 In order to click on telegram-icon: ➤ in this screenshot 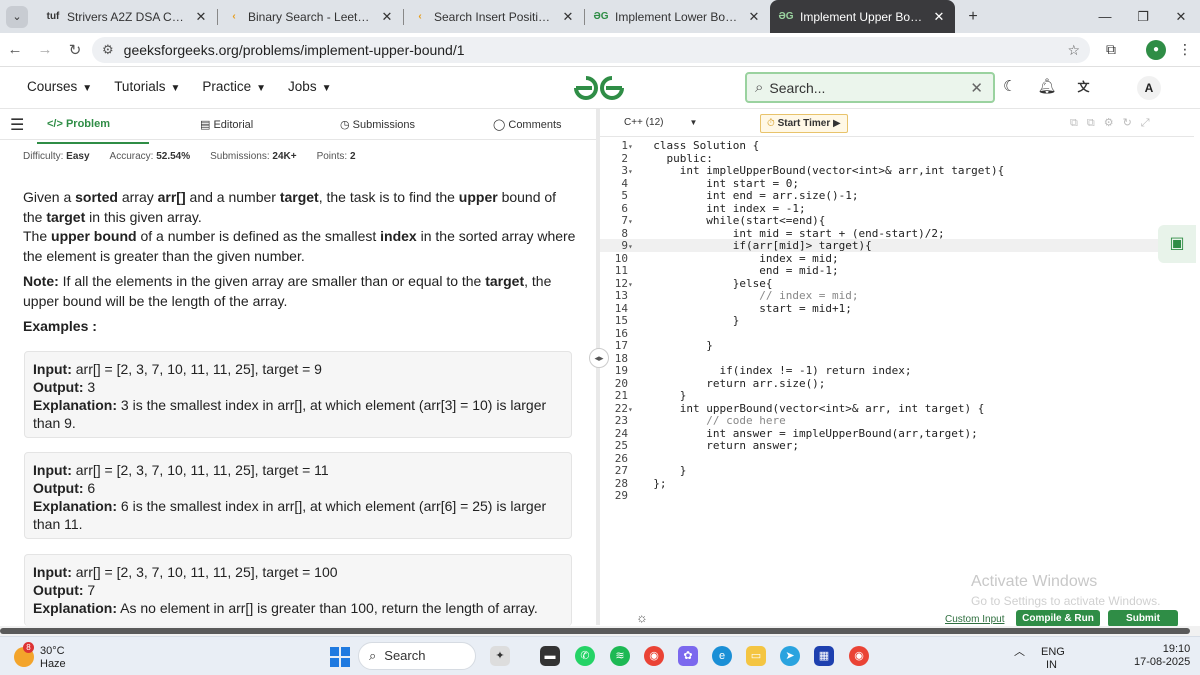, I will do `click(790, 656)`.